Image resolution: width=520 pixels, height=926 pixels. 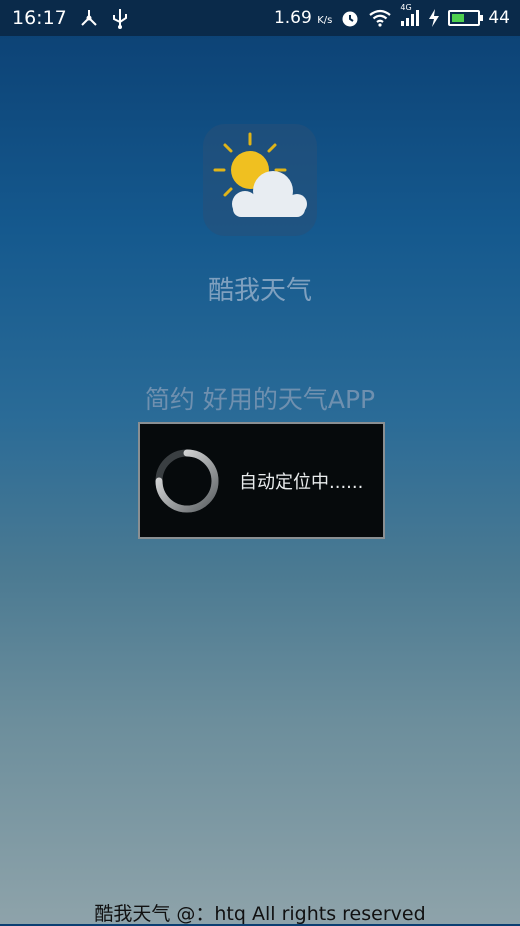 What do you see at coordinates (260, 18) in the screenshot?
I see `status-bar: 16:17 1.69 K/s 4G 44` at bounding box center [260, 18].